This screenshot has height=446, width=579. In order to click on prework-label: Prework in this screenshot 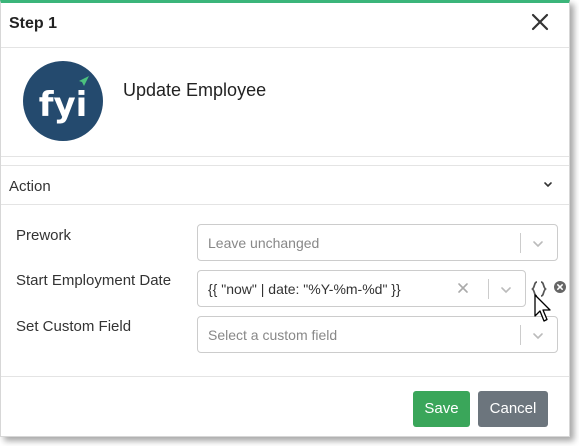, I will do `click(44, 235)`.